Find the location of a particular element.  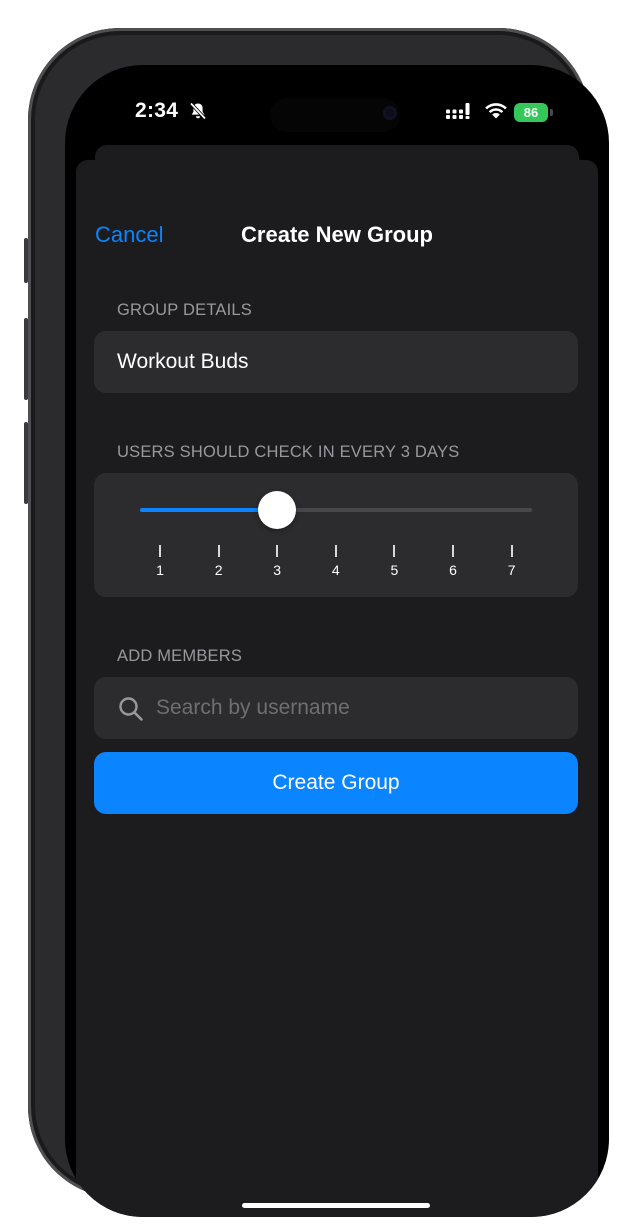

page-title: Create New Group is located at coordinates (337, 234).